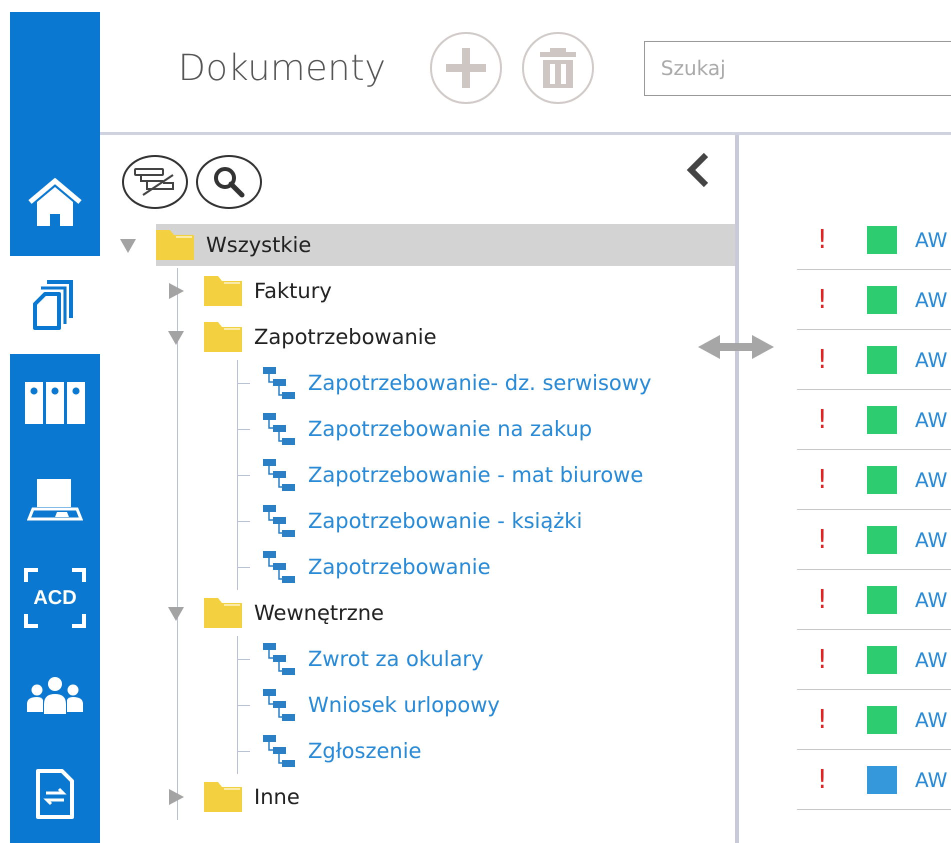 This screenshot has width=951, height=843. I want to click on process-item: Wniosek urlopowy, so click(391, 705).